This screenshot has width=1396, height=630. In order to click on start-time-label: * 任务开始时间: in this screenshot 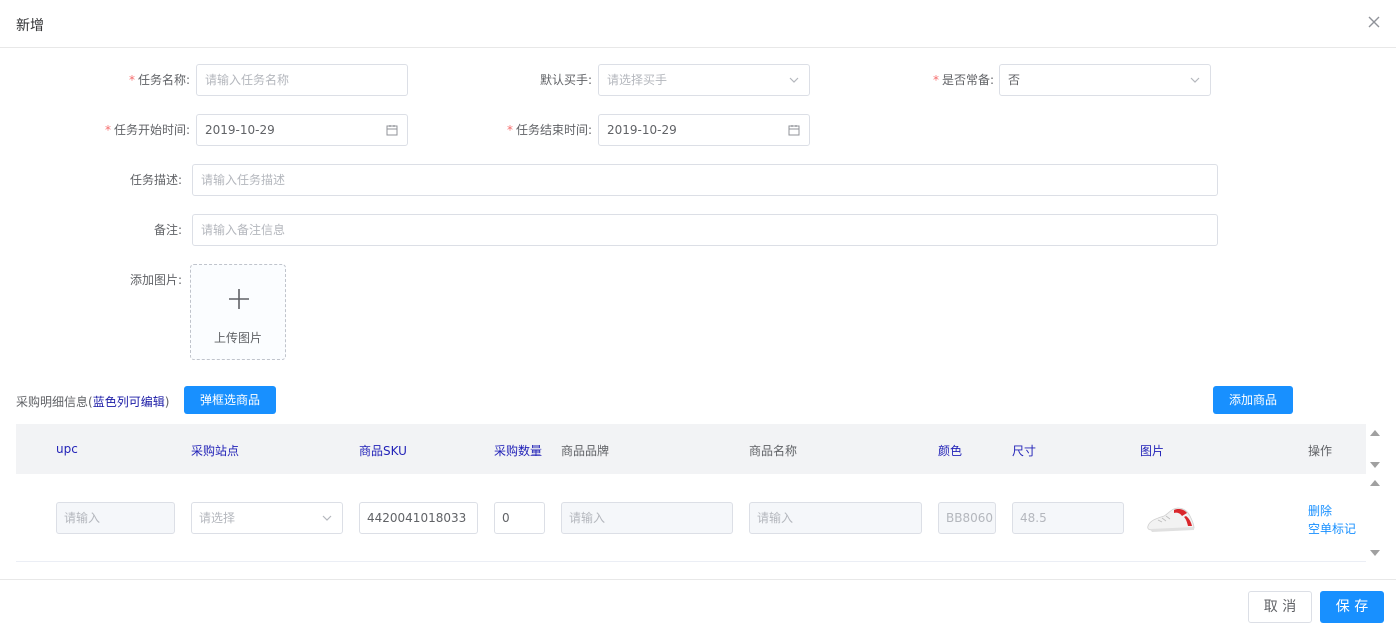, I will do `click(147, 130)`.